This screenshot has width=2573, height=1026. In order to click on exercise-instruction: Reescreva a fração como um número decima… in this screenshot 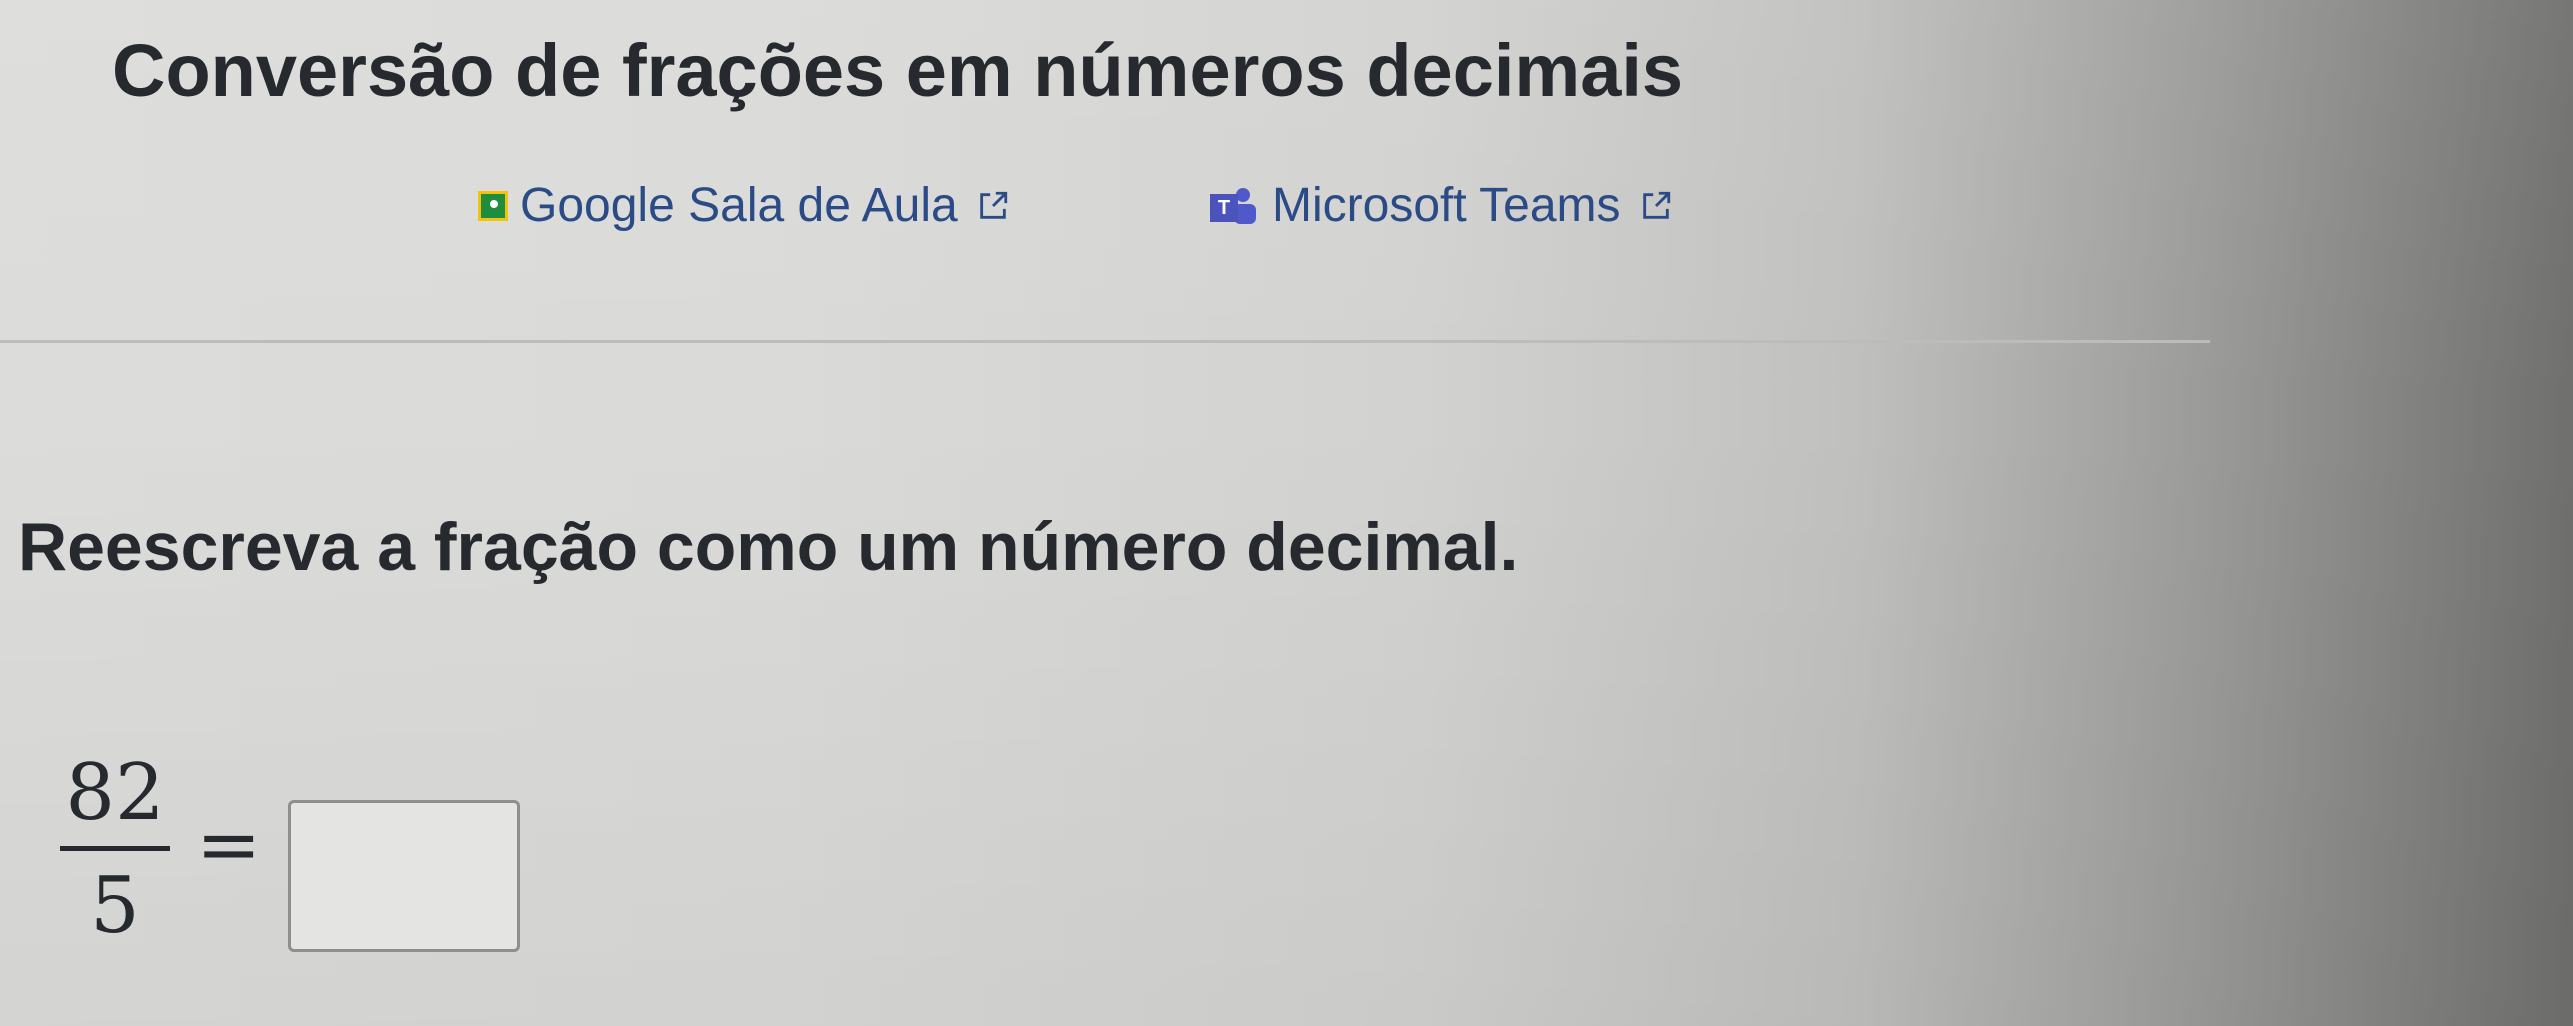, I will do `click(768, 547)`.